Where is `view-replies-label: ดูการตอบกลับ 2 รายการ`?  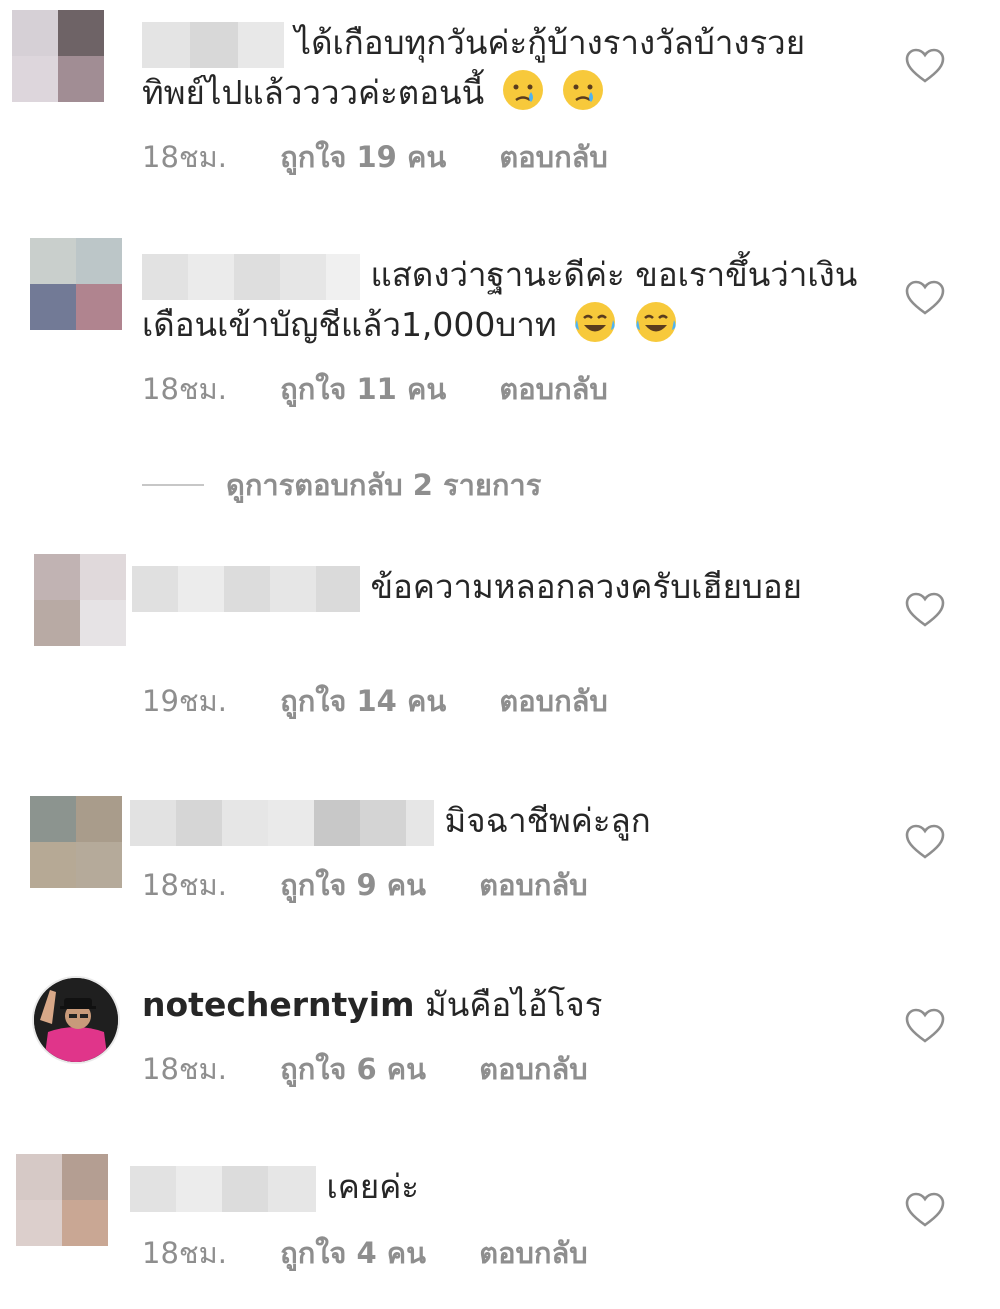 view-replies-label: ดูการตอบกลับ 2 รายการ is located at coordinates (384, 485).